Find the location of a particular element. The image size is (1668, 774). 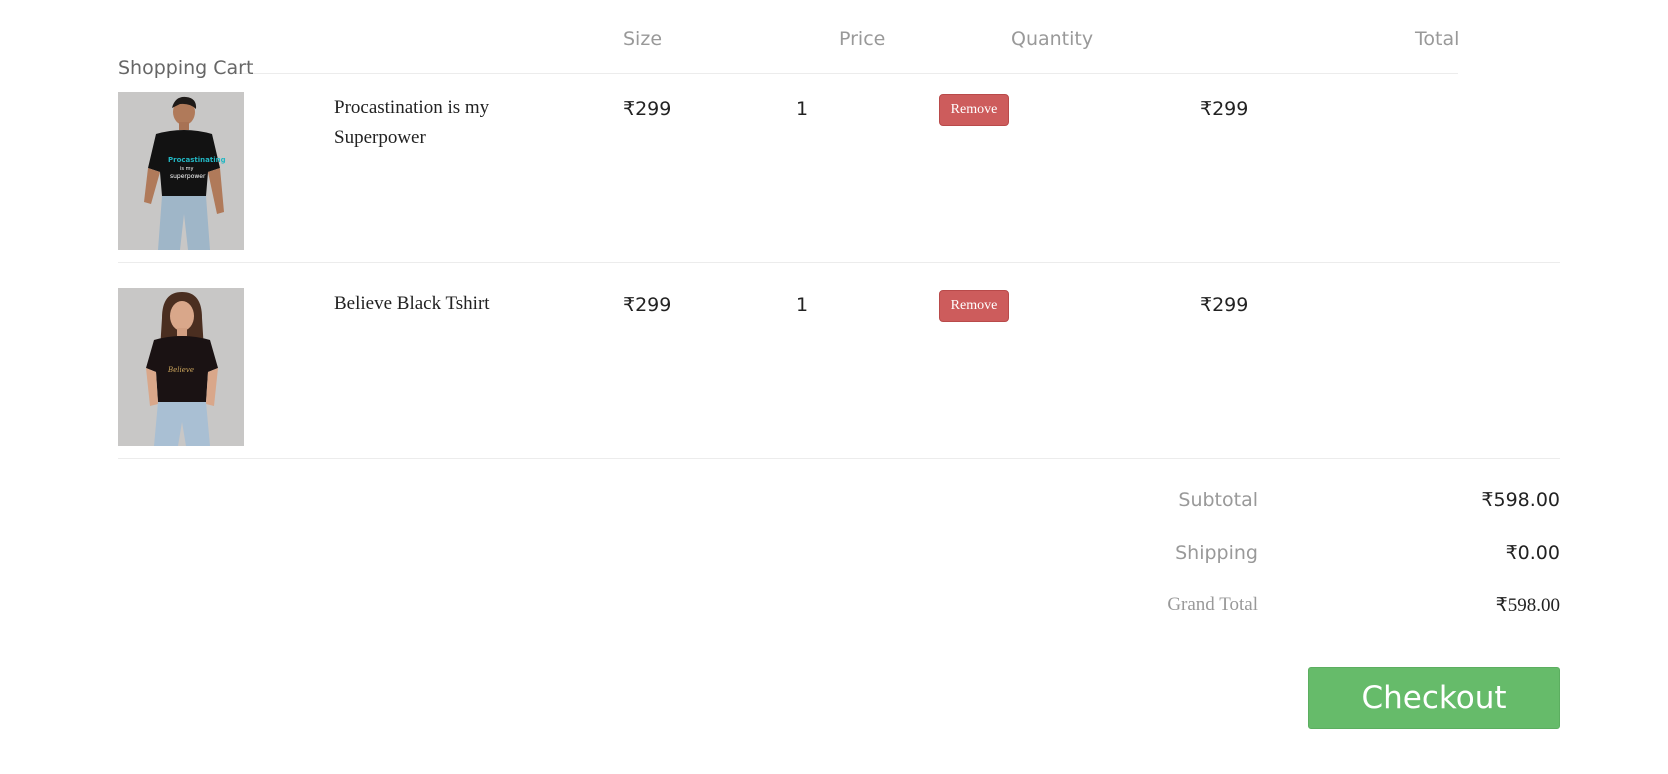

product-quantity-1: 1 is located at coordinates (802, 109).